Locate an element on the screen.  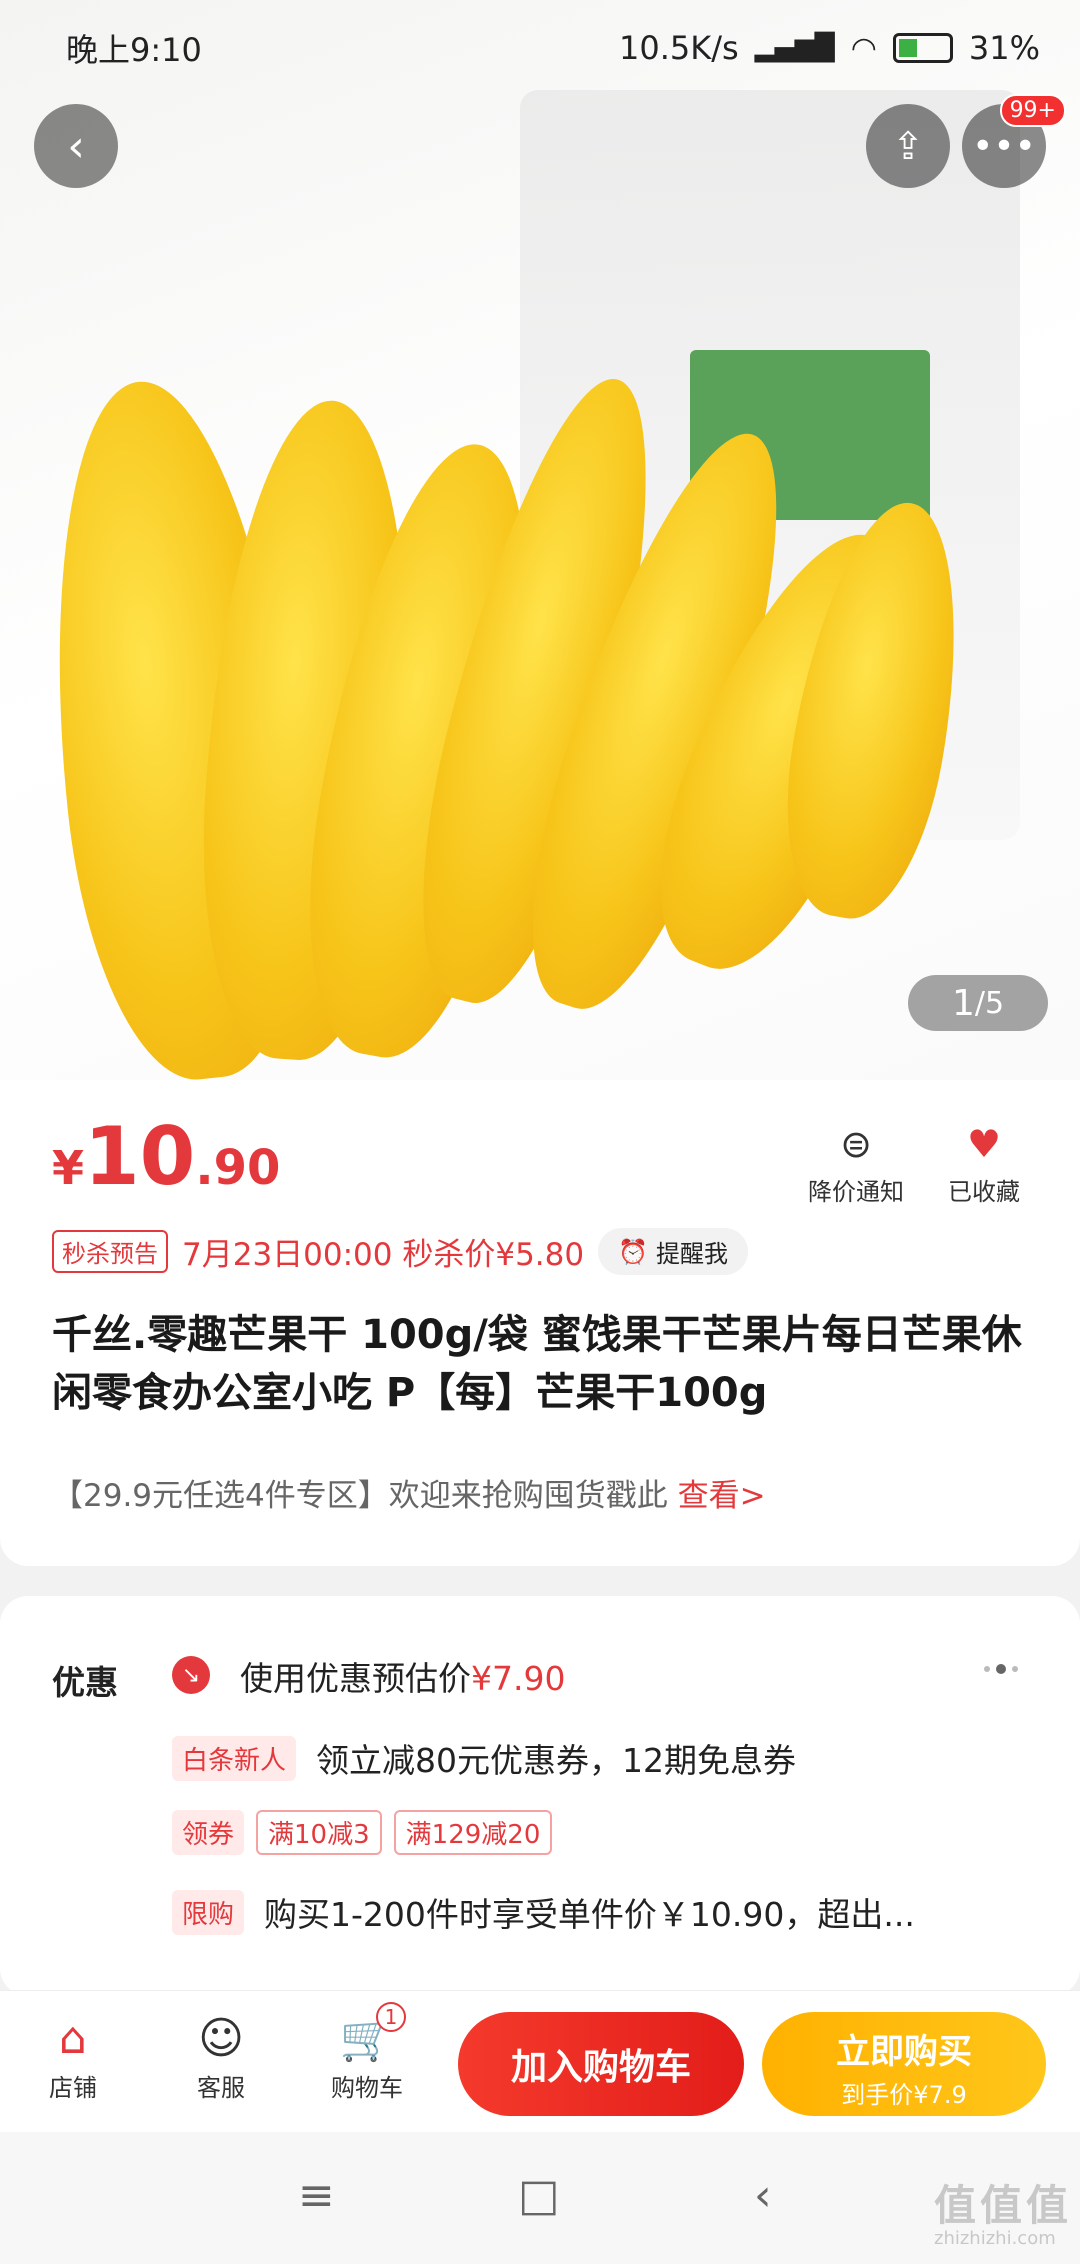
watermark-url: zhizhizhi.com is located at coordinates (995, 2238).